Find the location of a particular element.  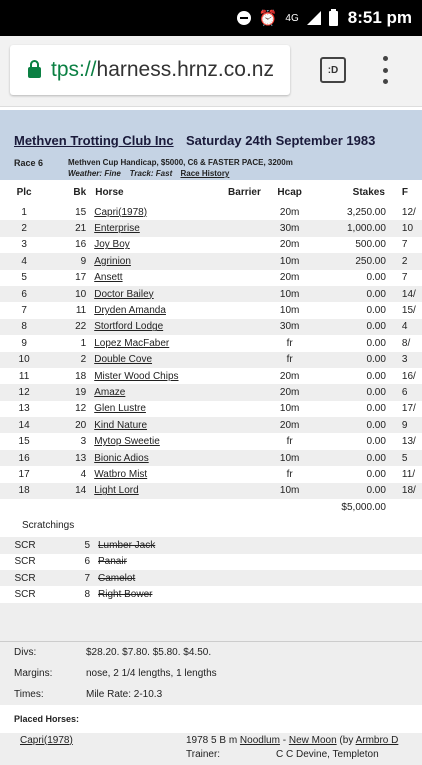

cell-bk: 4 is located at coordinates (83, 474).